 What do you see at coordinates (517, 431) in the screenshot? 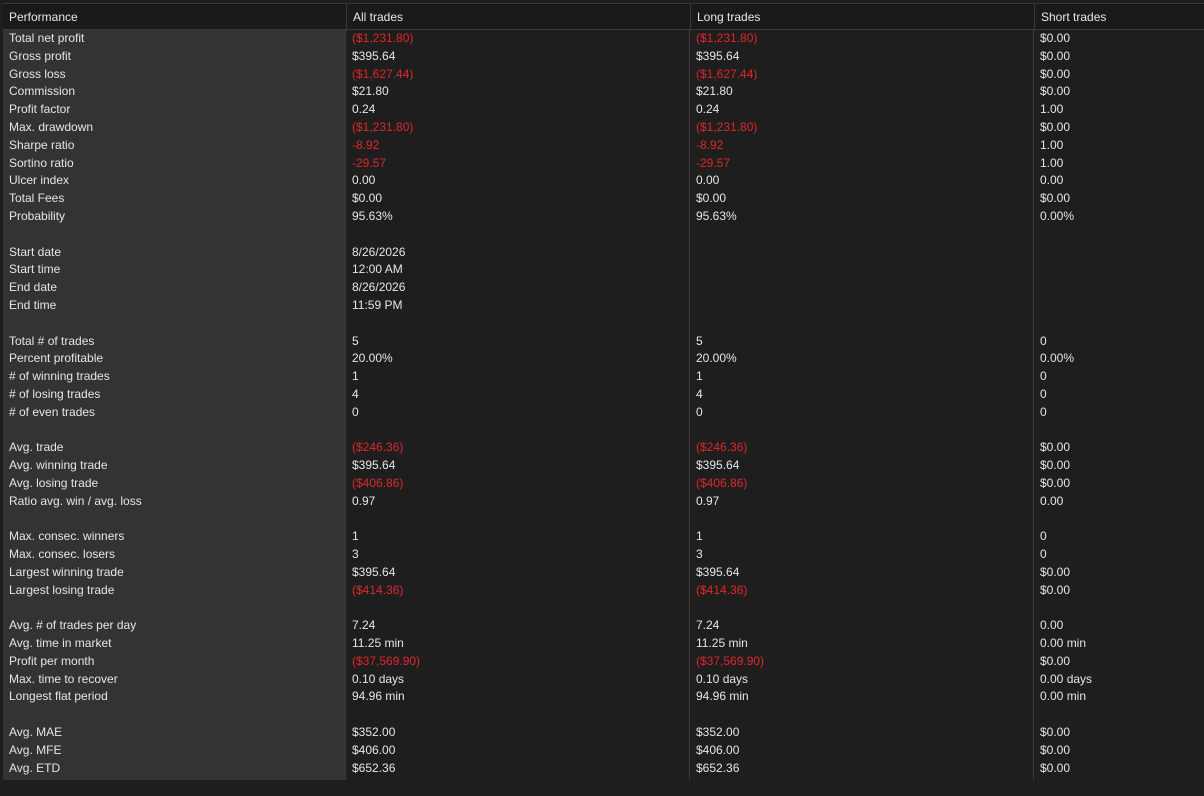
I see `all-trades-value` at bounding box center [517, 431].